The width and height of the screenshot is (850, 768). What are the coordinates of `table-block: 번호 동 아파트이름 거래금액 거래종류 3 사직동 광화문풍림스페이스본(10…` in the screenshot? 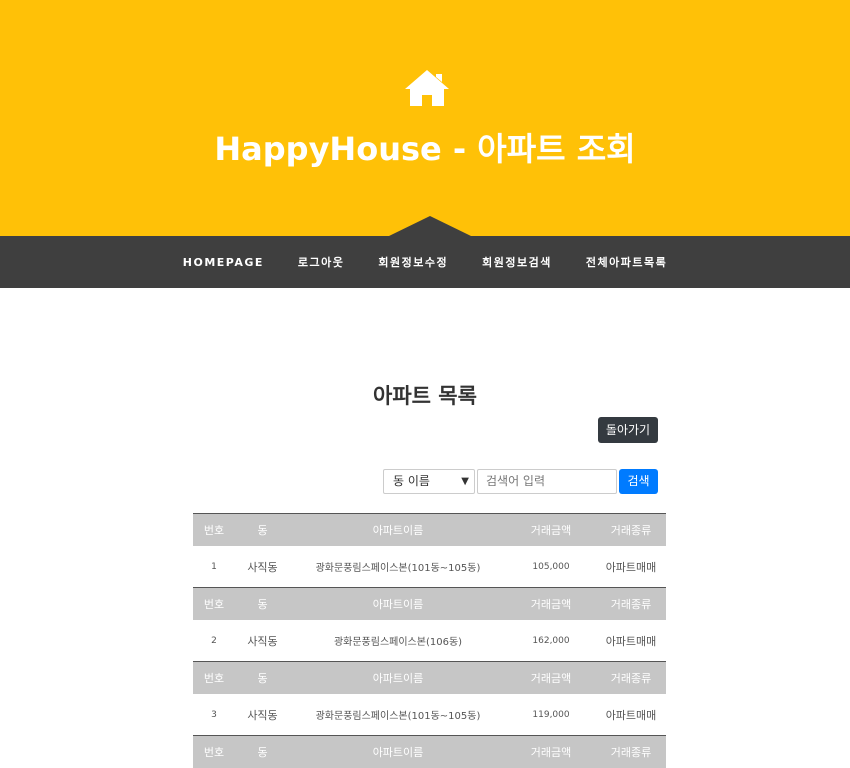 It's located at (429, 698).